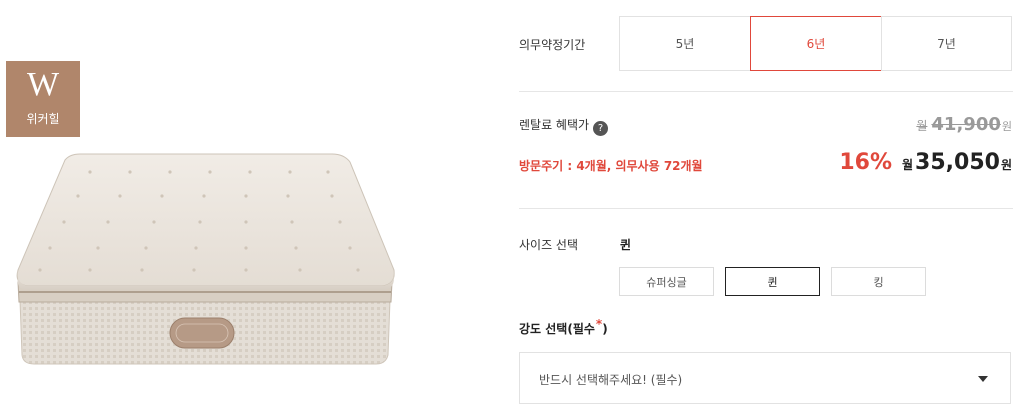 Image resolution: width=1024 pixels, height=413 pixels. I want to click on pricing-label: 렌탈료 혜택가, so click(554, 125).